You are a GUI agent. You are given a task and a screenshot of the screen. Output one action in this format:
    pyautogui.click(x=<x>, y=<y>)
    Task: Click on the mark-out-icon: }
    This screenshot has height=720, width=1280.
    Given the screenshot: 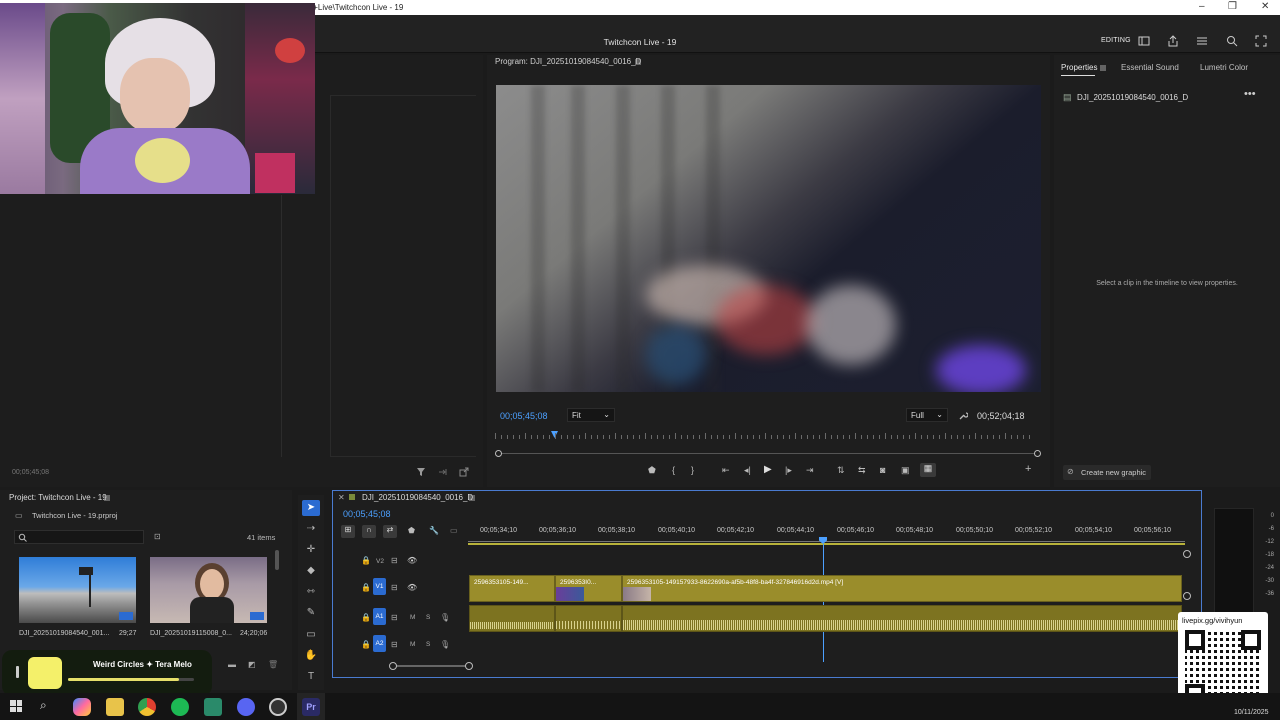 What is the action you would take?
    pyautogui.click(x=692, y=470)
    